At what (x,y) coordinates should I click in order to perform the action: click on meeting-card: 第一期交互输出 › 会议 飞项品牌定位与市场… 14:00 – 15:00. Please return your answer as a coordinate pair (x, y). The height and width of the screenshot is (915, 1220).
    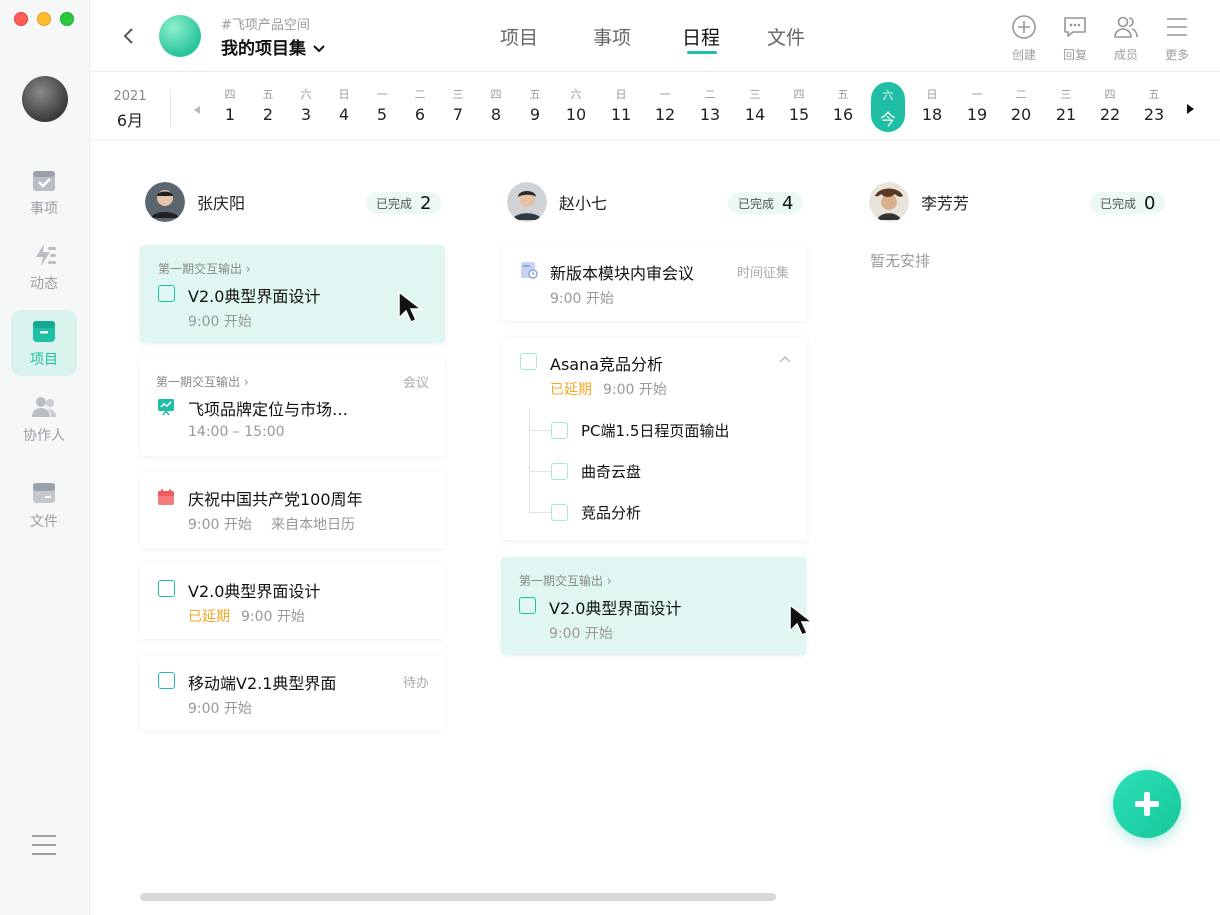
    Looking at the image, I should click on (292, 407).